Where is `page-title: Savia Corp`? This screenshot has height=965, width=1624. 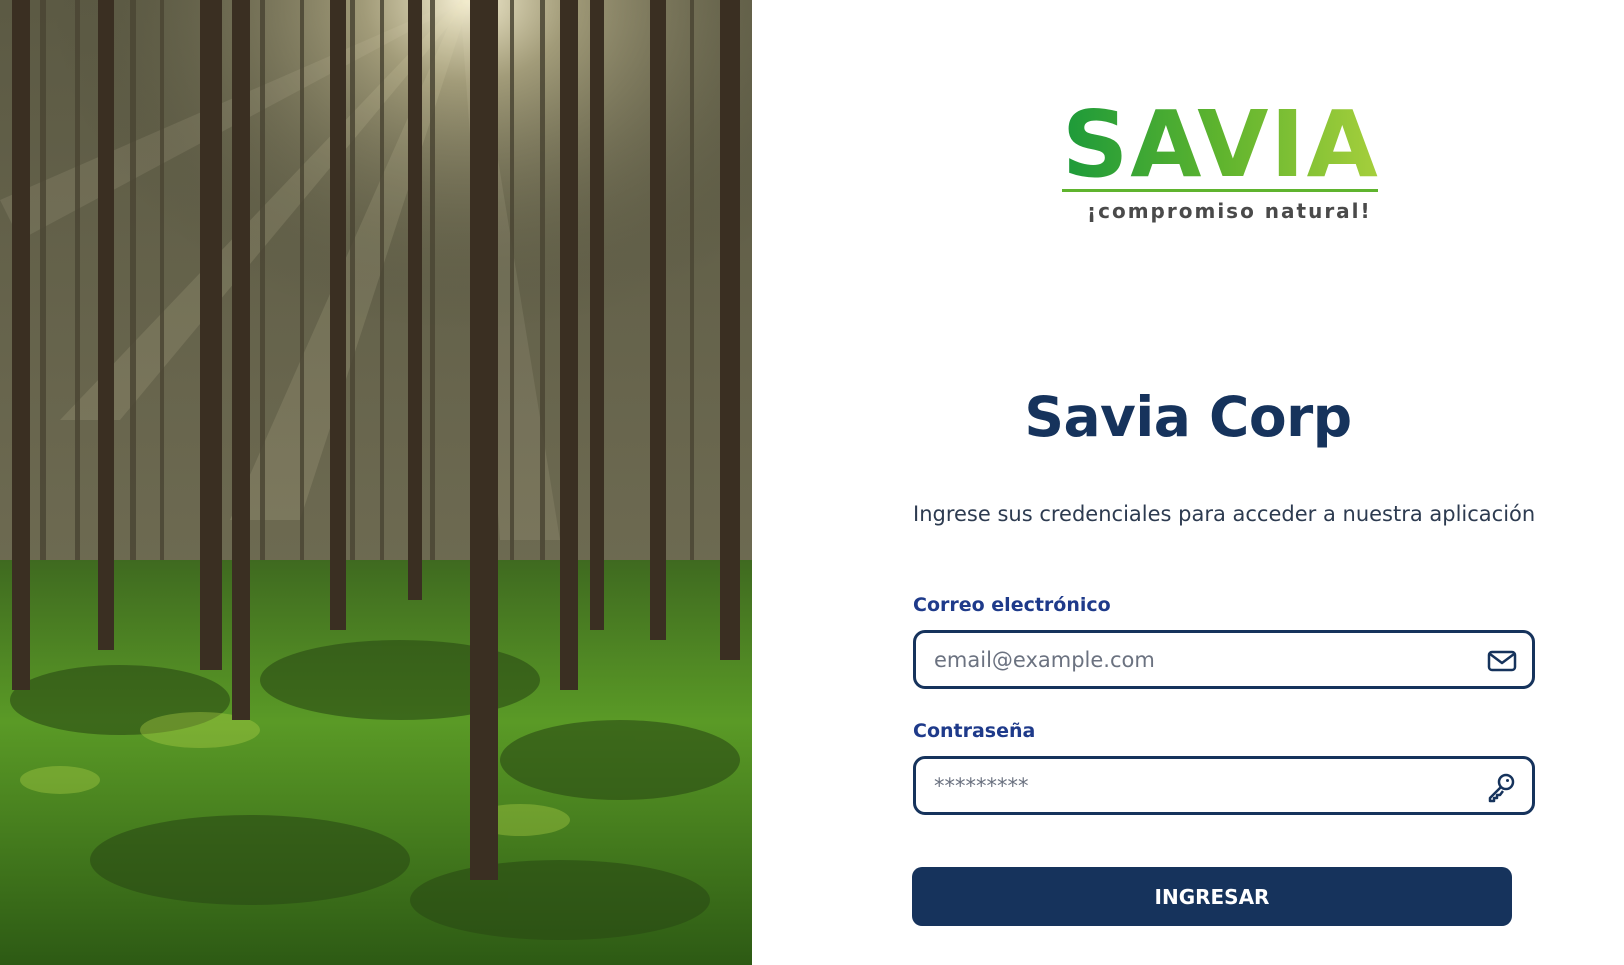 page-title: Savia Corp is located at coordinates (1188, 417).